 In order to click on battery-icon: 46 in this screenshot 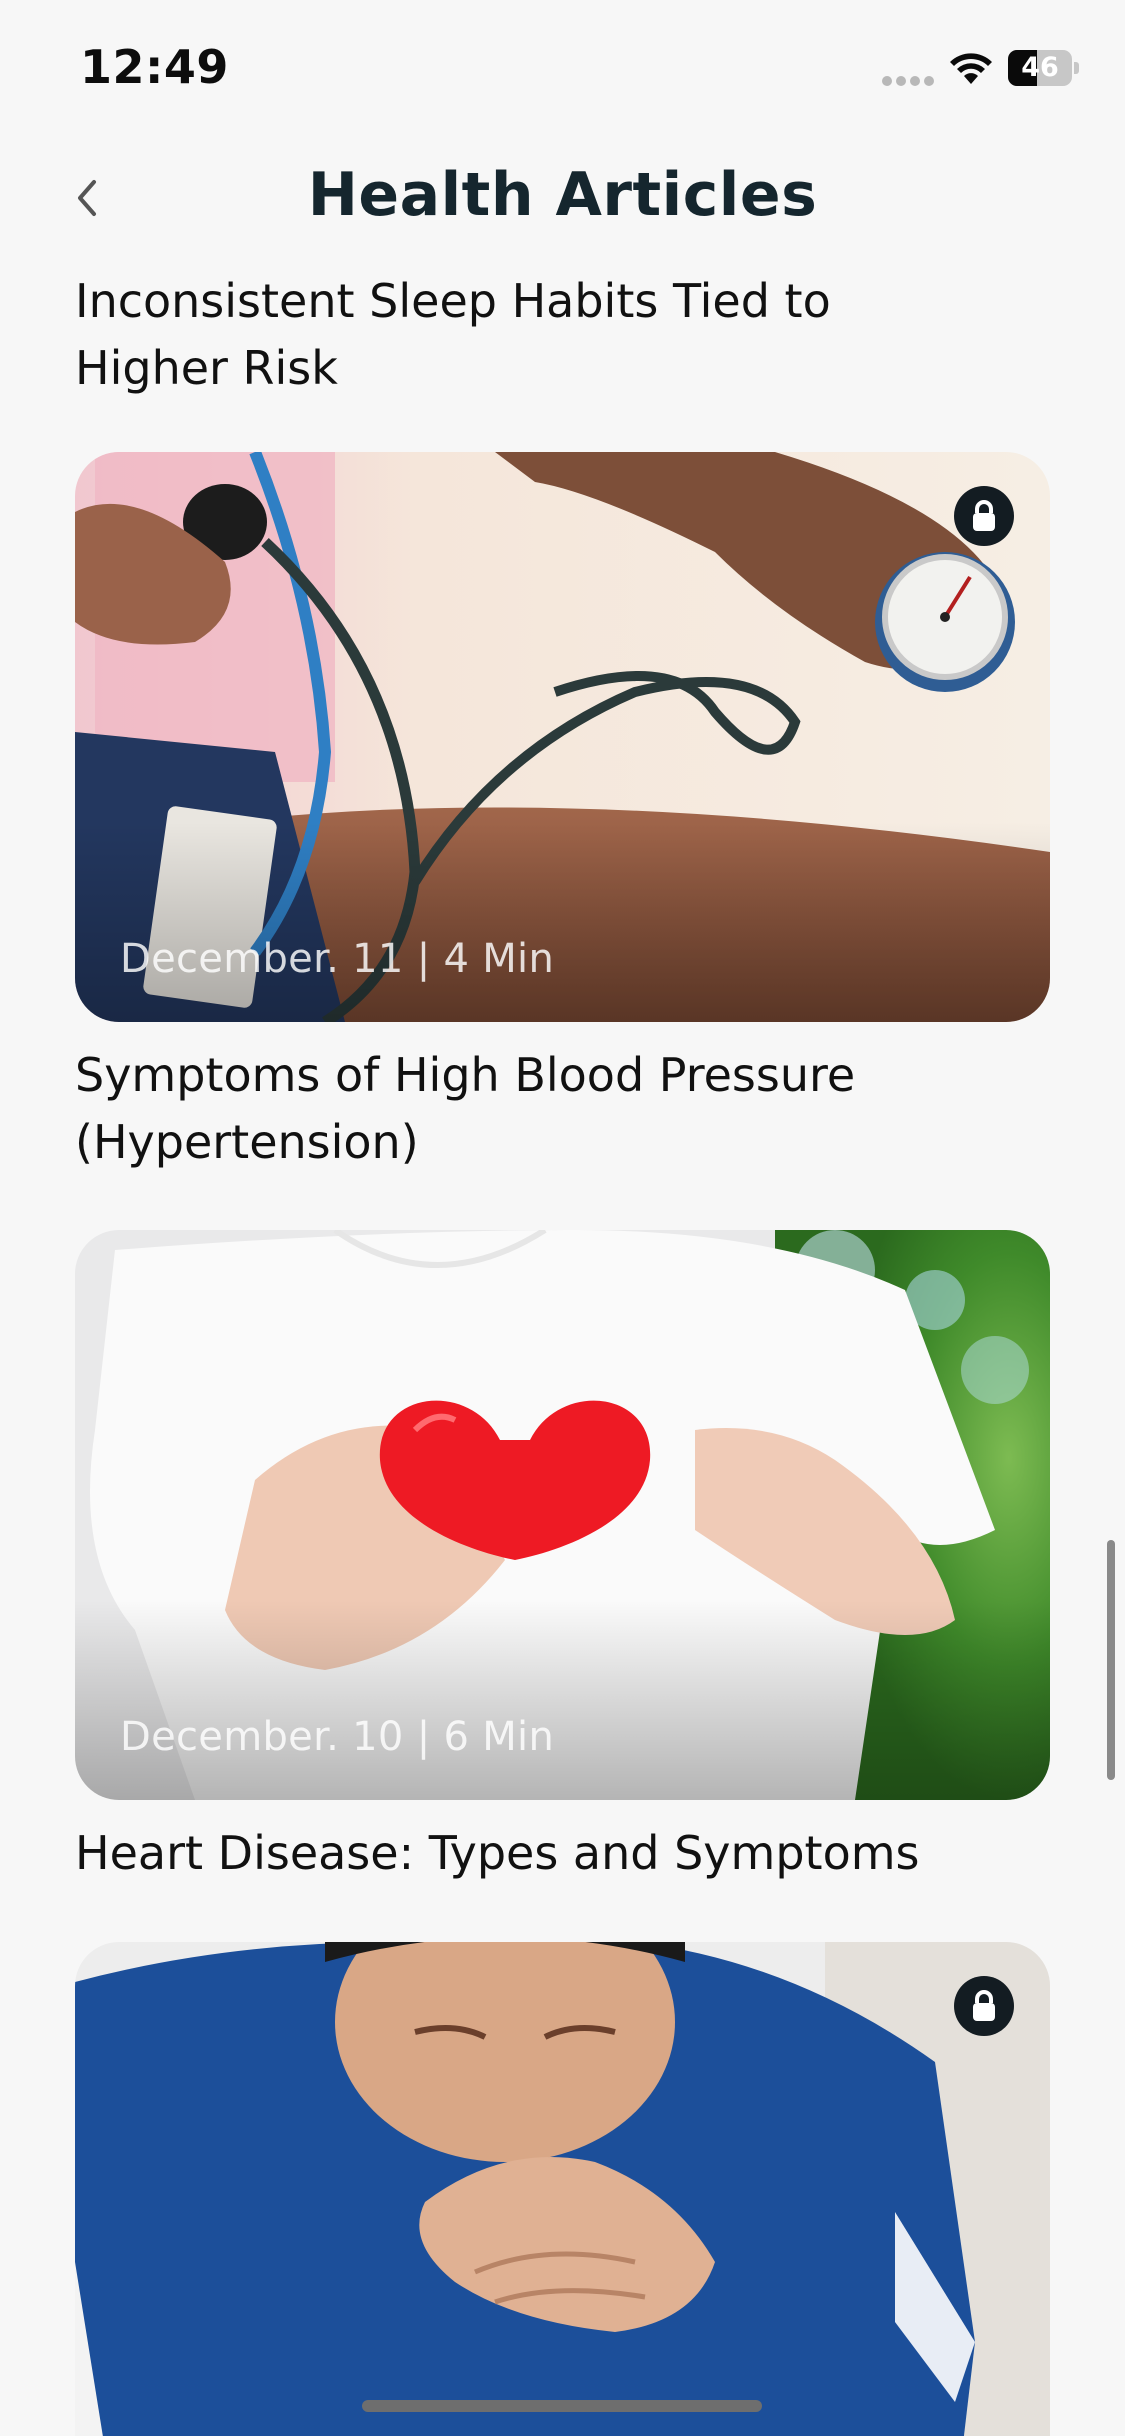, I will do `click(1043, 68)`.